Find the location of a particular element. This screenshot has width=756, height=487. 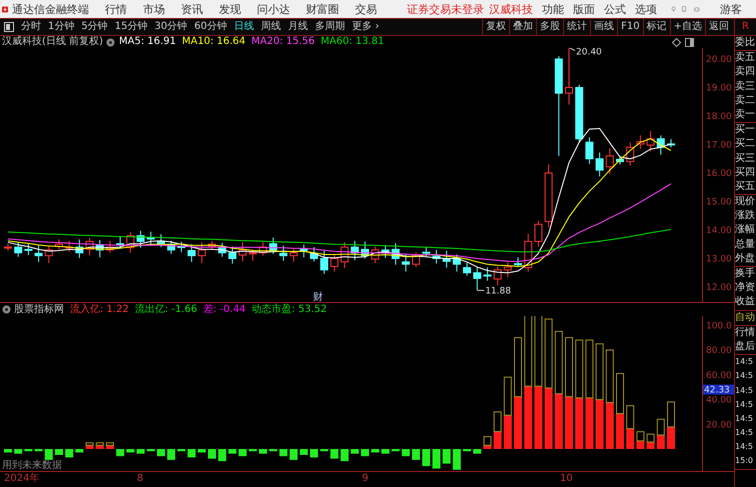

date-axis-label: 2024年 is located at coordinates (22, 479).